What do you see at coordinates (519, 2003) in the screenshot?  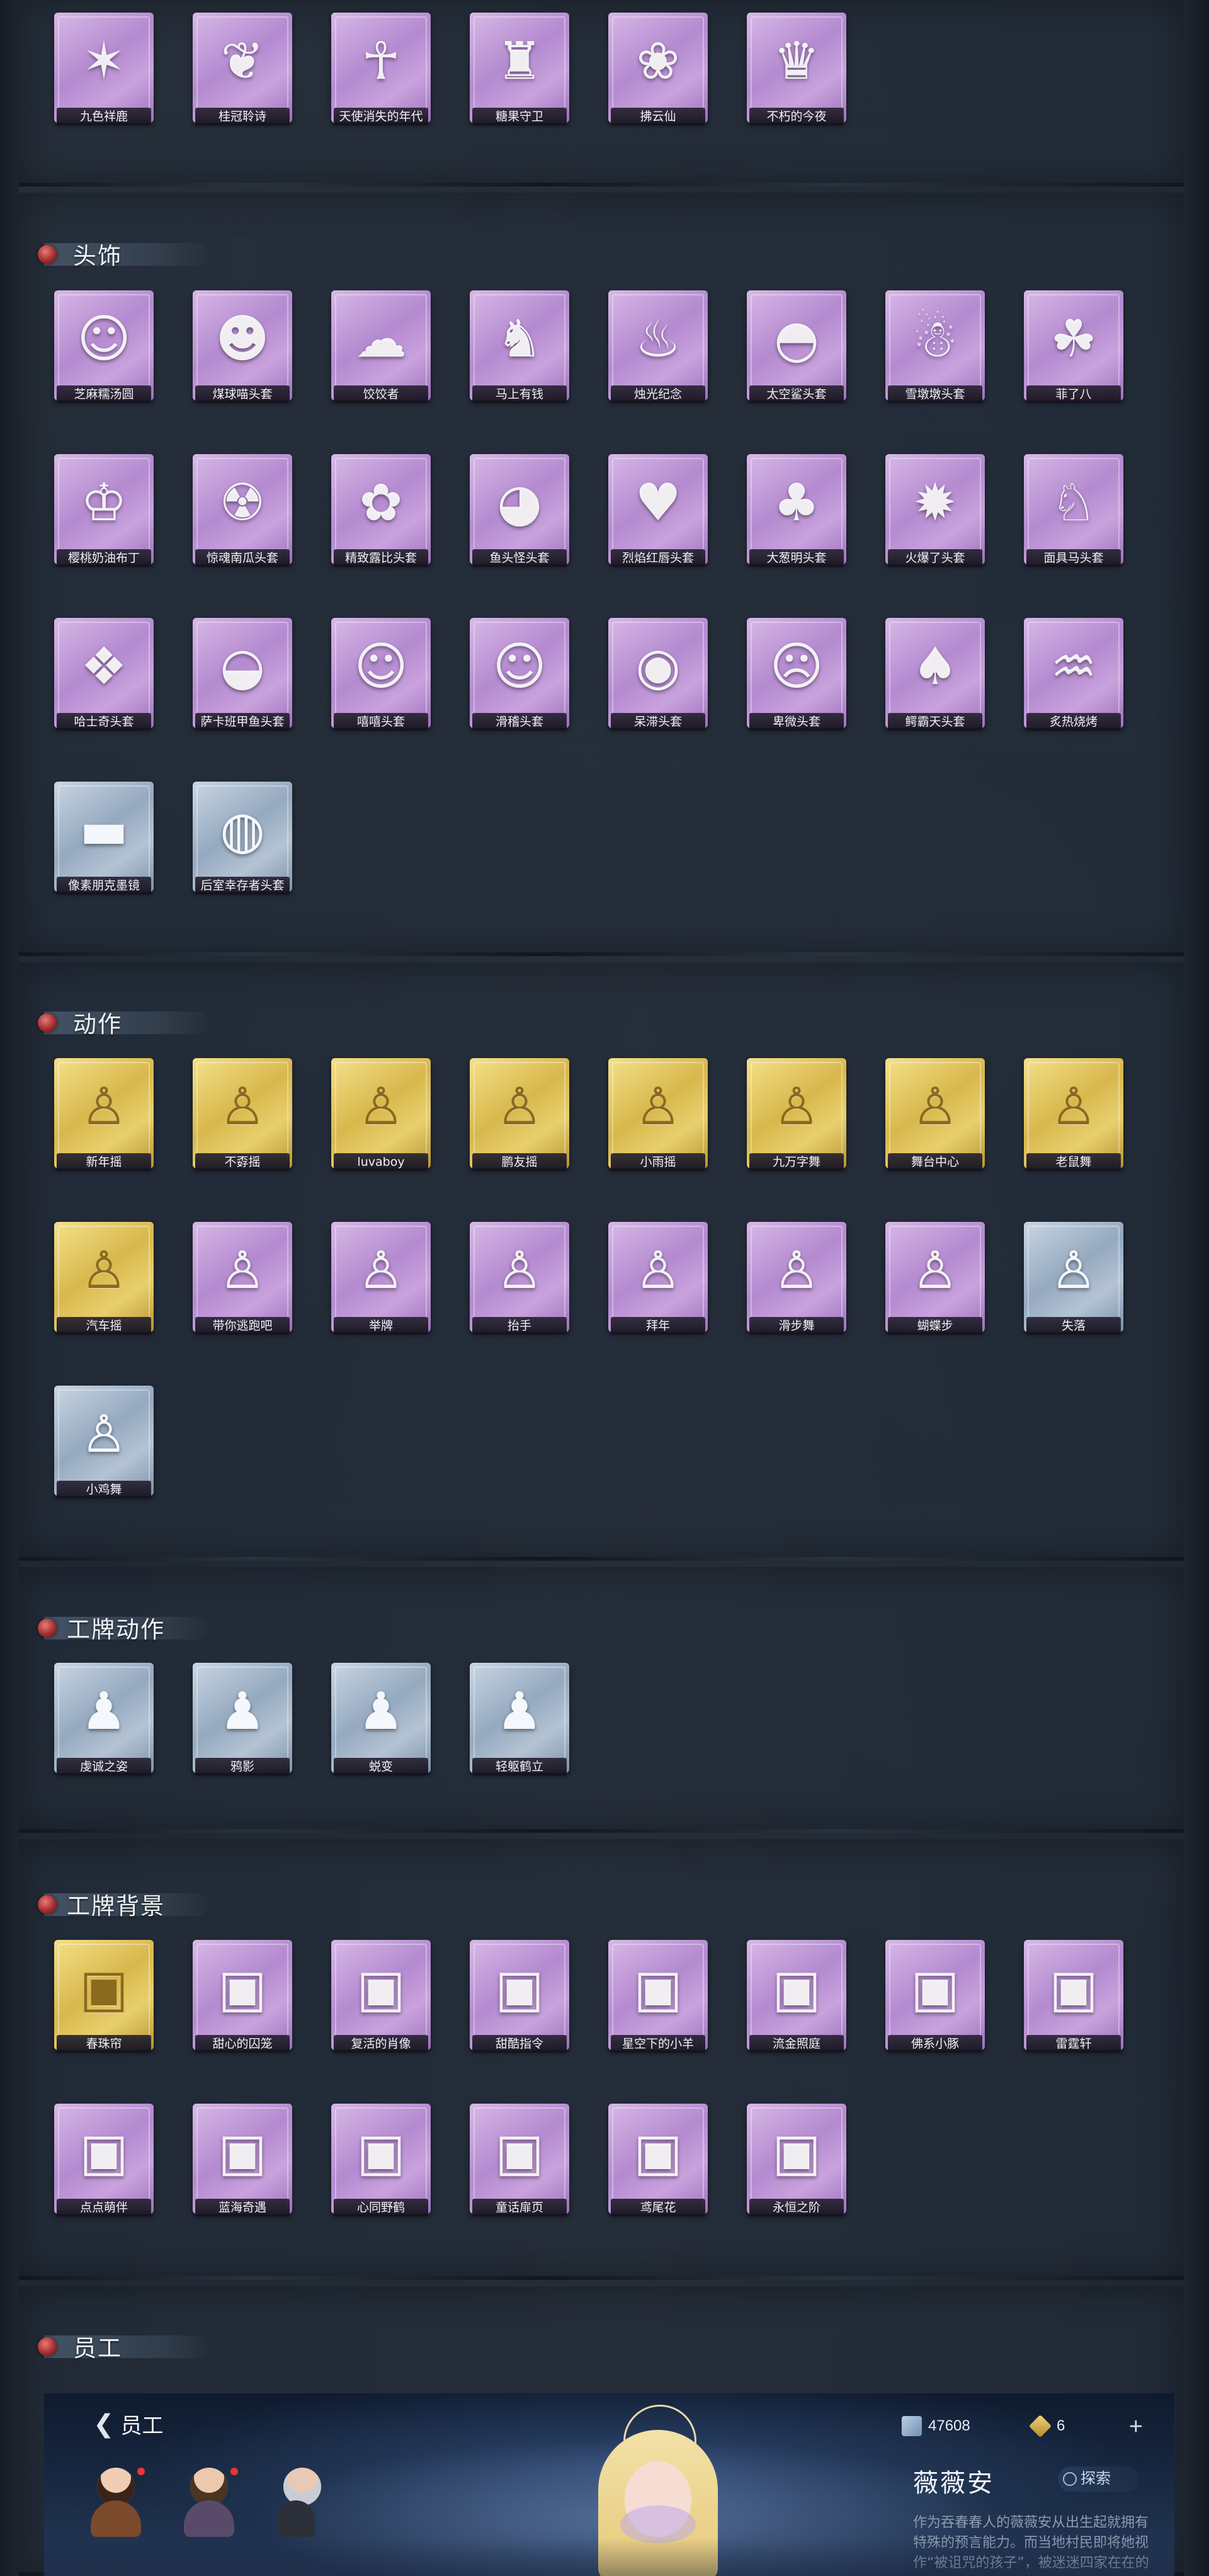 I see `item-tile: ▣ 甜酷指令` at bounding box center [519, 2003].